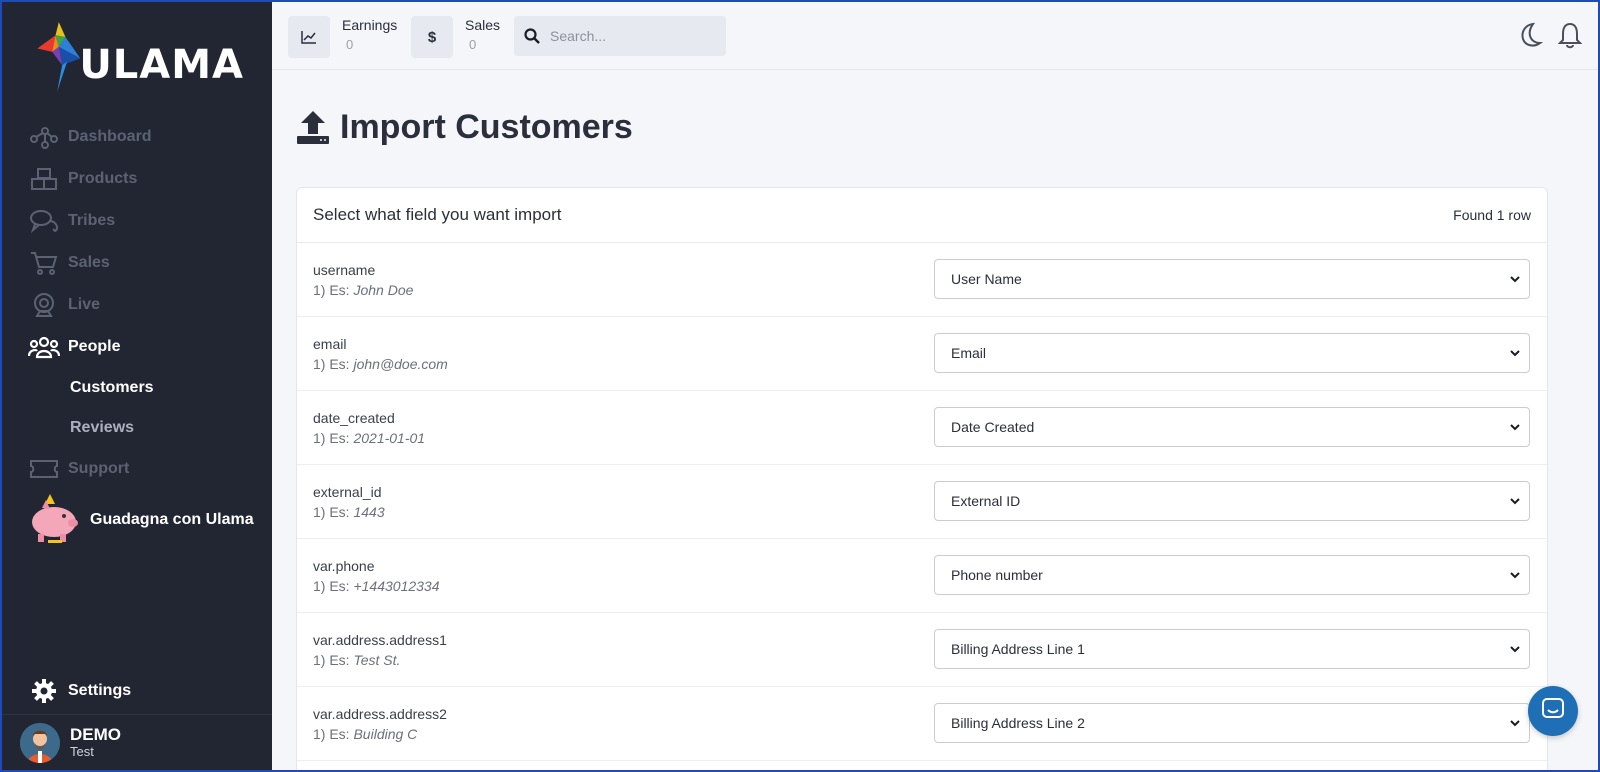 This screenshot has height=772, width=1600. I want to click on boxes-icon, so click(44, 179).